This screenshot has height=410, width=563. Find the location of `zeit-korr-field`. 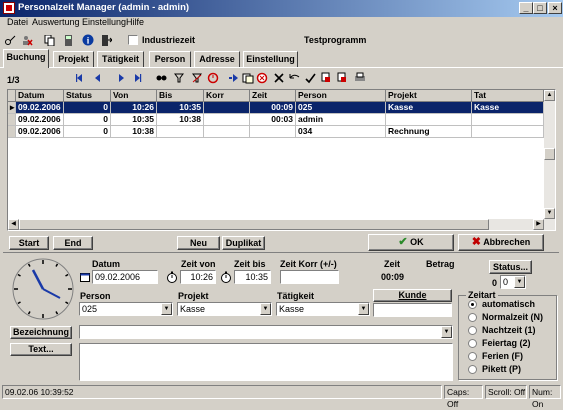

zeit-korr-field is located at coordinates (309, 277).